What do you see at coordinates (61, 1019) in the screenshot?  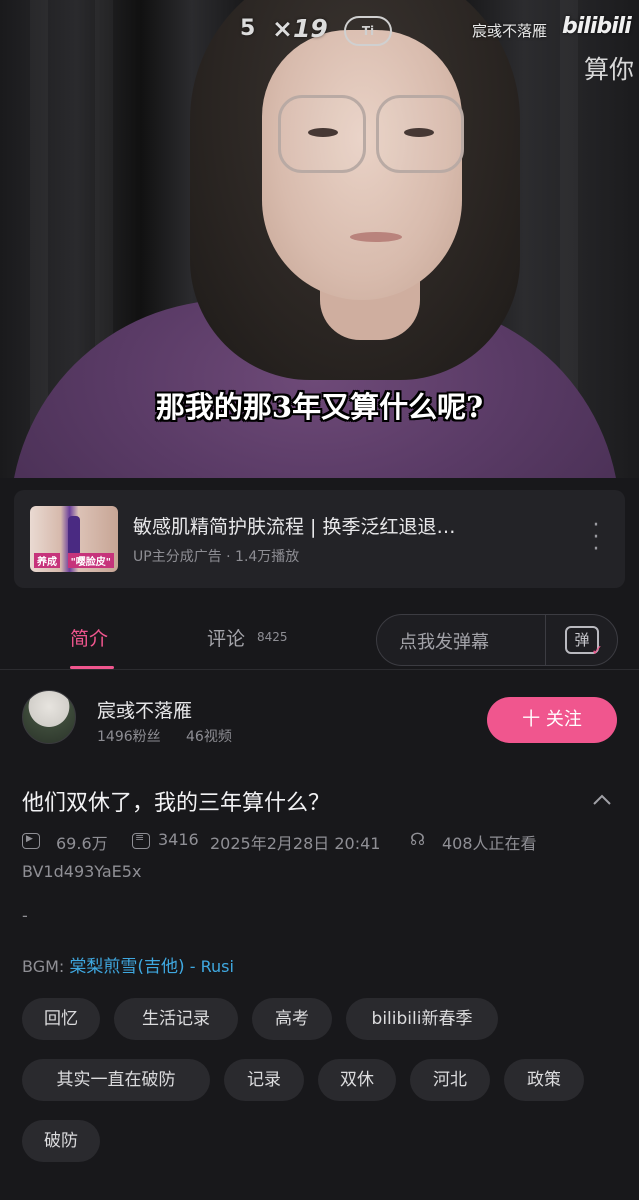 I see `tag: 回忆` at bounding box center [61, 1019].